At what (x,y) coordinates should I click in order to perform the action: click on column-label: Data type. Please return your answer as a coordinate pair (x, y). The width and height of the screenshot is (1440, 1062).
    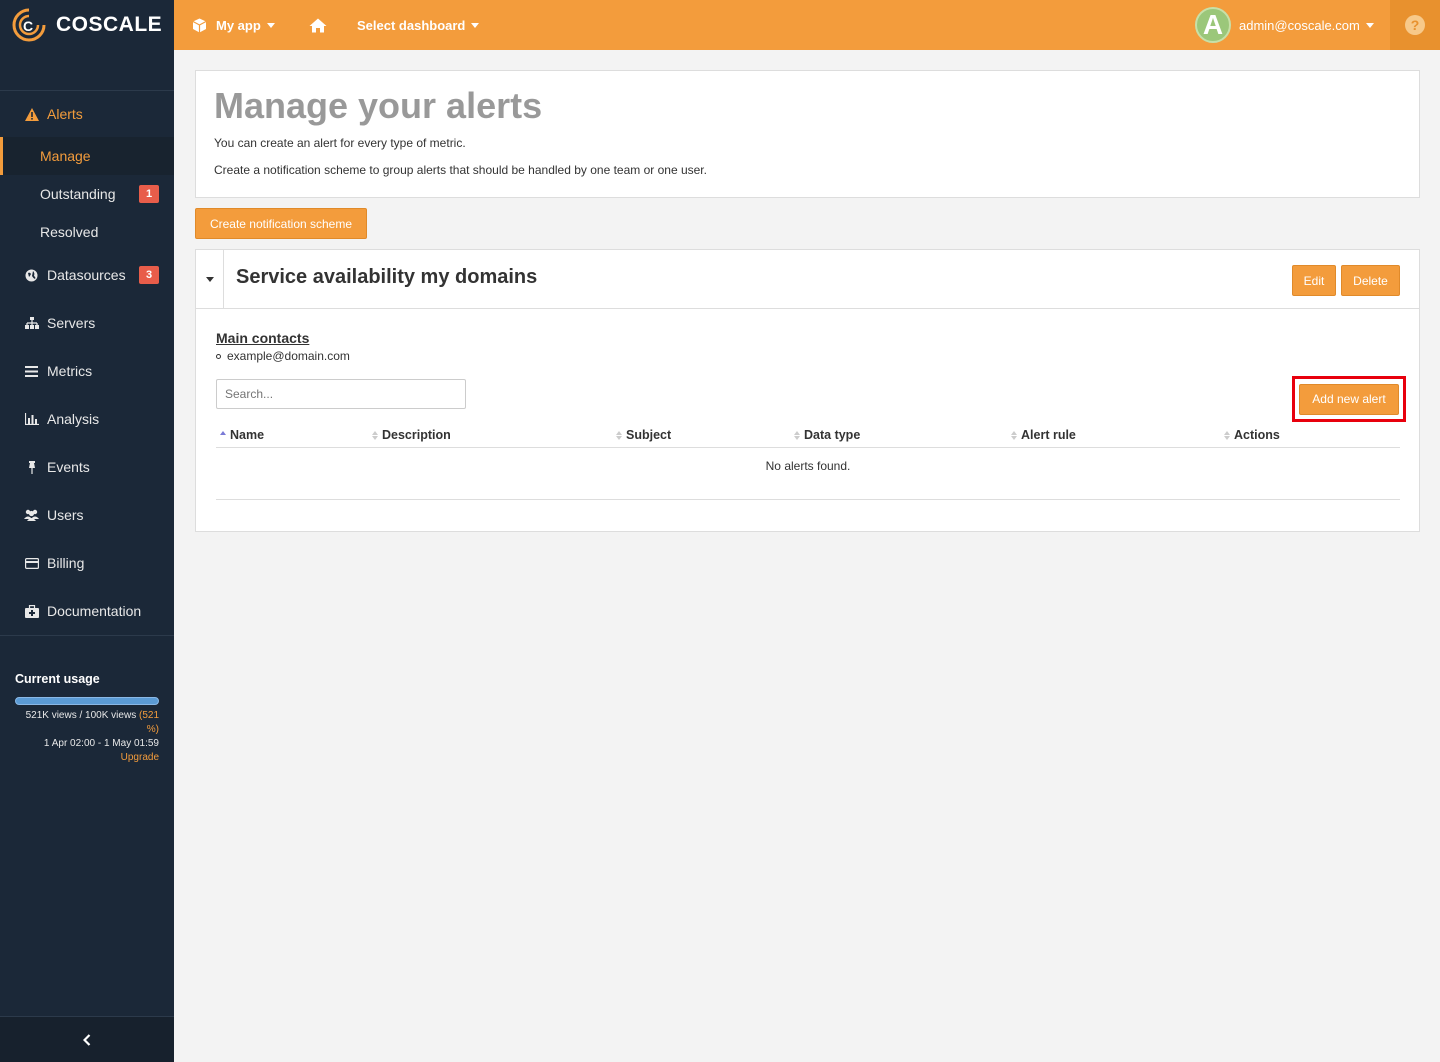
    Looking at the image, I should click on (832, 435).